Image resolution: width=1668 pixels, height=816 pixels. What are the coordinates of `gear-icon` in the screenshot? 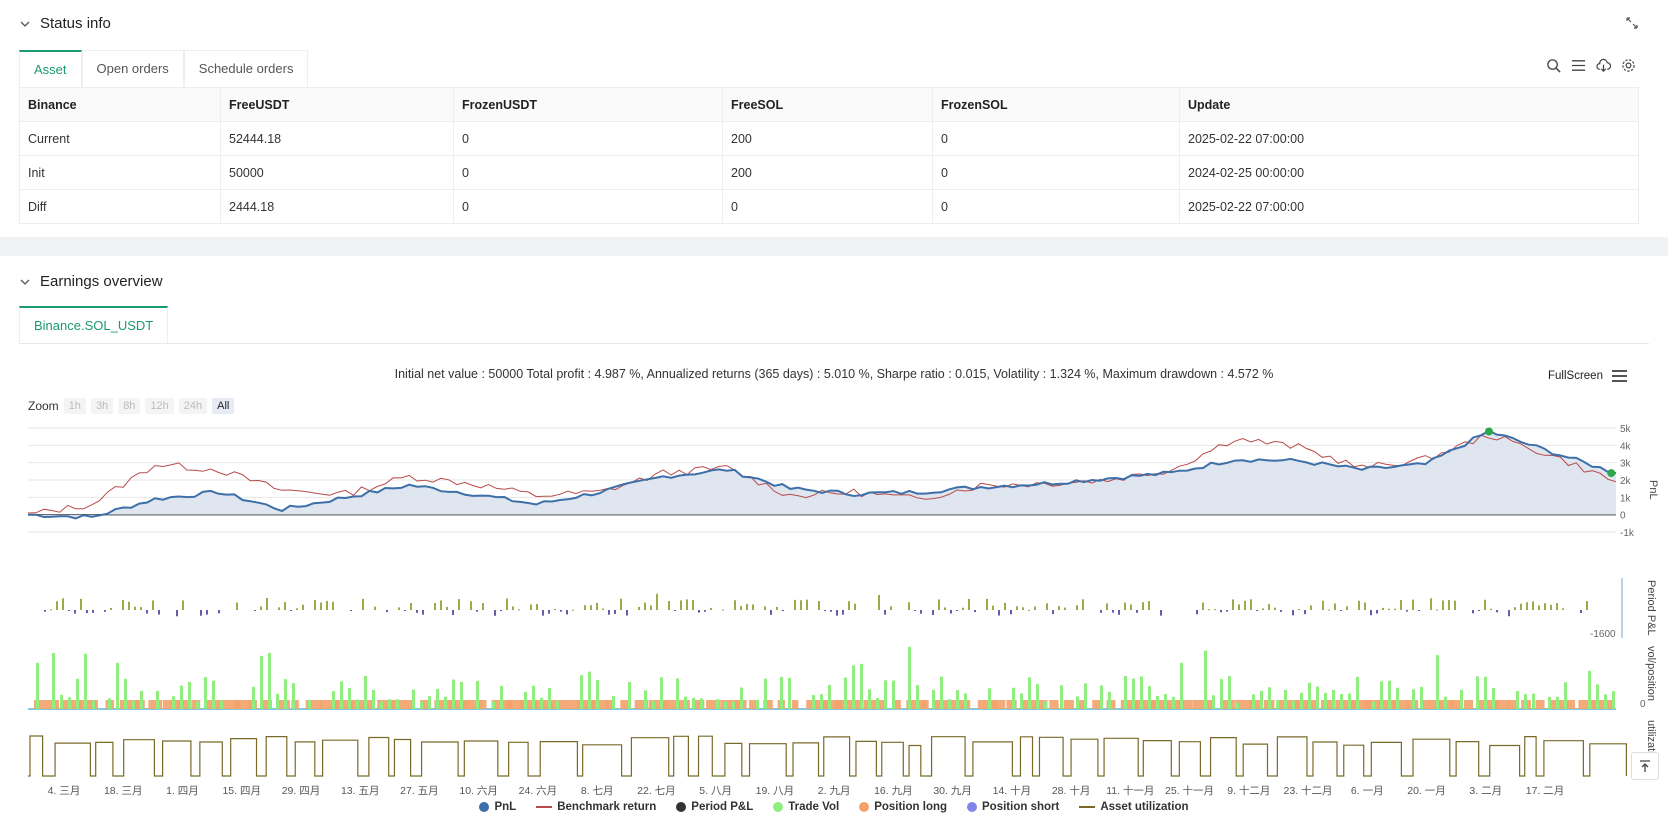 It's located at (1628, 65).